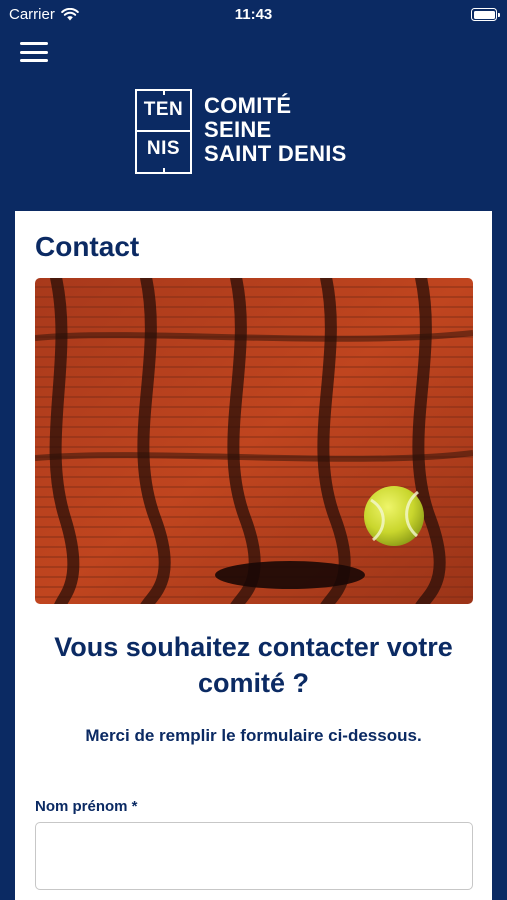 This screenshot has height=900, width=507. Describe the element at coordinates (254, 856) in the screenshot. I see `name-field` at that location.